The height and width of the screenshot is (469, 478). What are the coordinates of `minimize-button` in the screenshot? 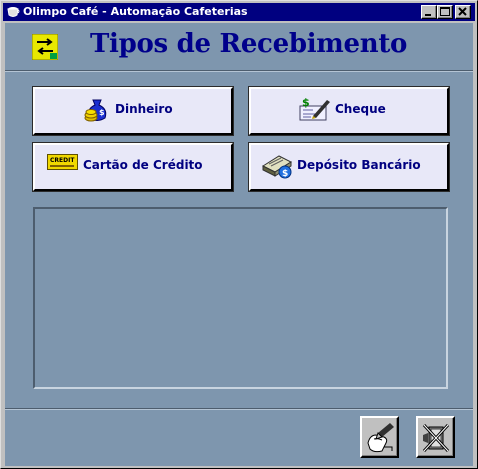 It's located at (429, 12).